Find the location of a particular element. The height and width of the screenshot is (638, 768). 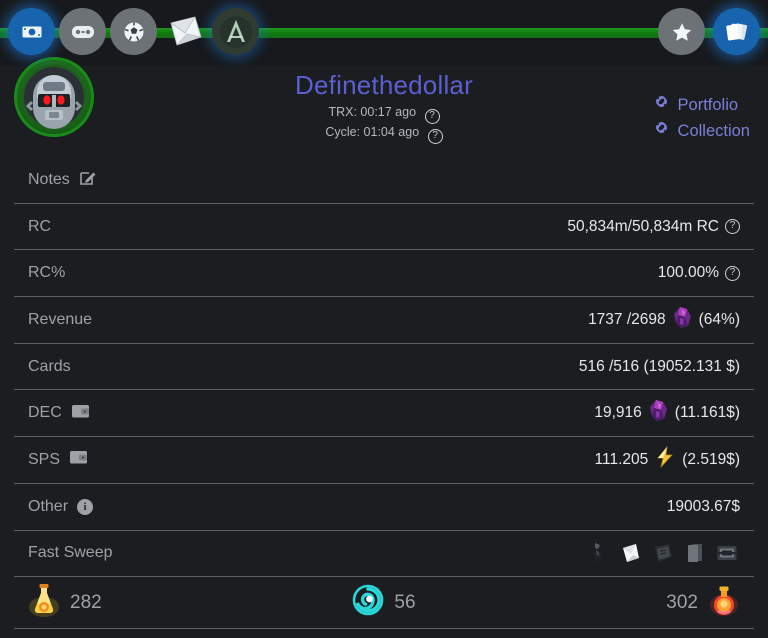

nav-letter-button is located at coordinates (184, 31).